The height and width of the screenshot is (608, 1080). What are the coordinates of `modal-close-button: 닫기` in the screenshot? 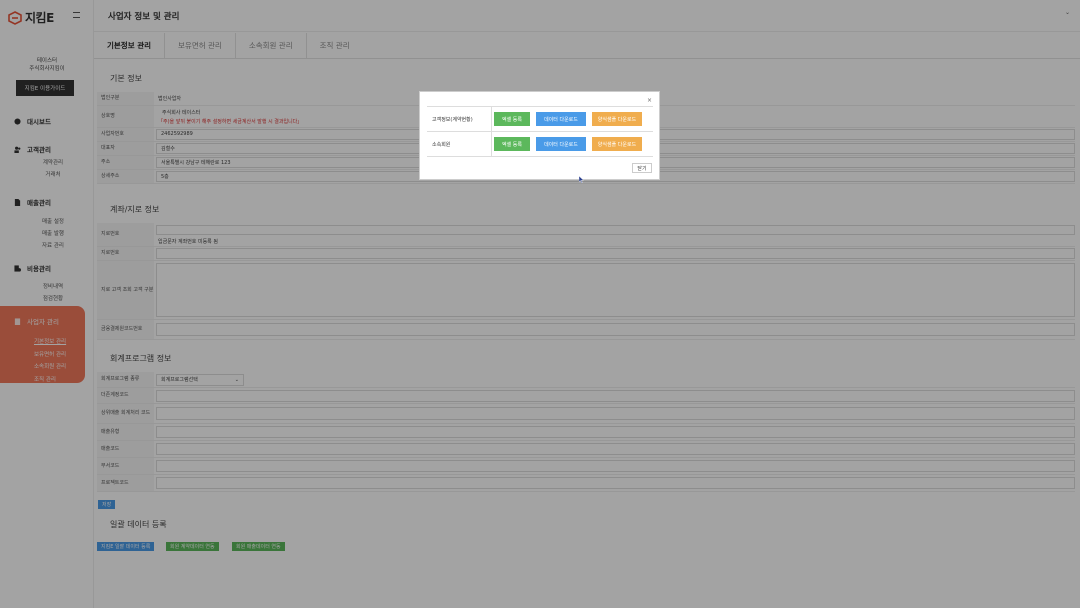 It's located at (642, 168).